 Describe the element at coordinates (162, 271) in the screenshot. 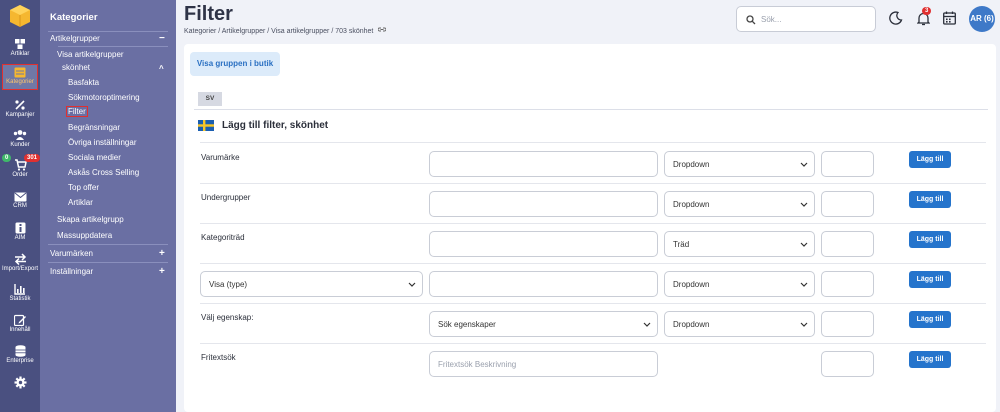

I see `expand-installningar-icon: +` at that location.